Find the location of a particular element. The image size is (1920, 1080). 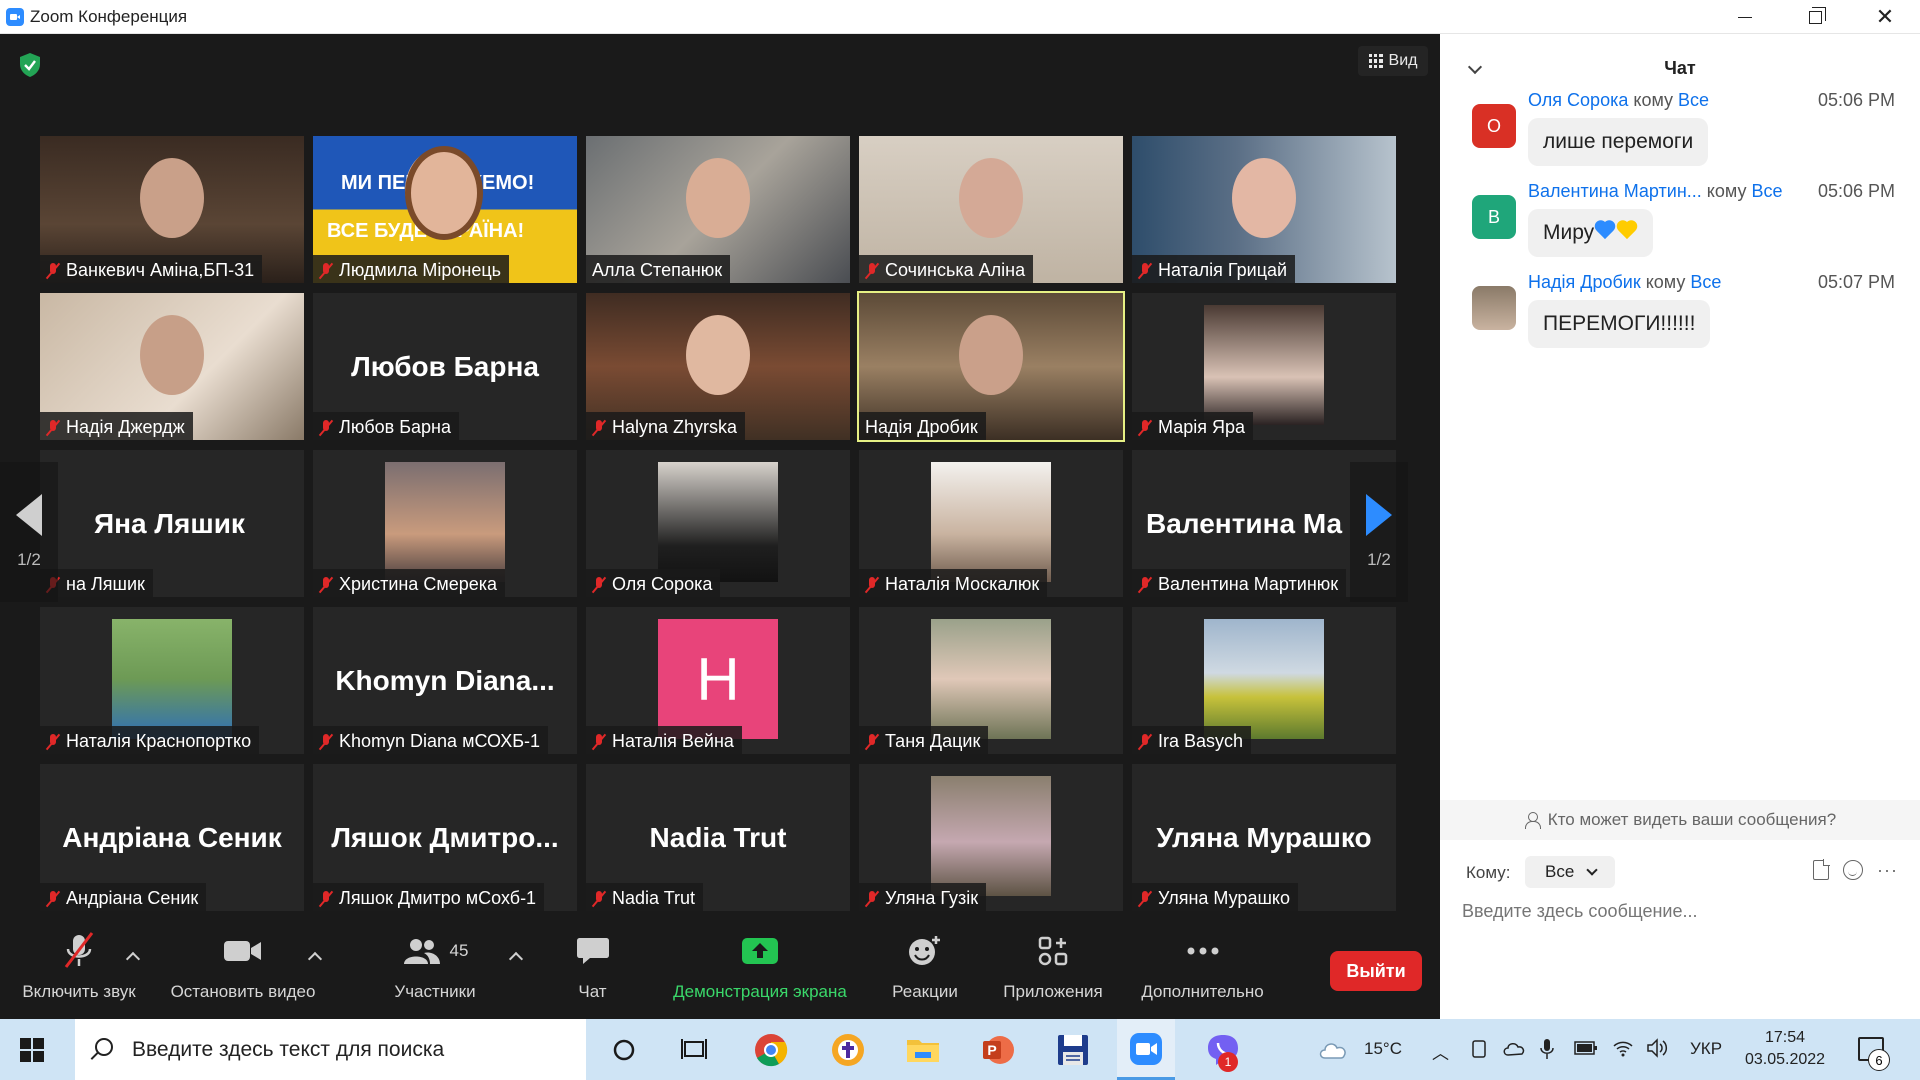

apps-button: Приложения is located at coordinates (1053, 972).